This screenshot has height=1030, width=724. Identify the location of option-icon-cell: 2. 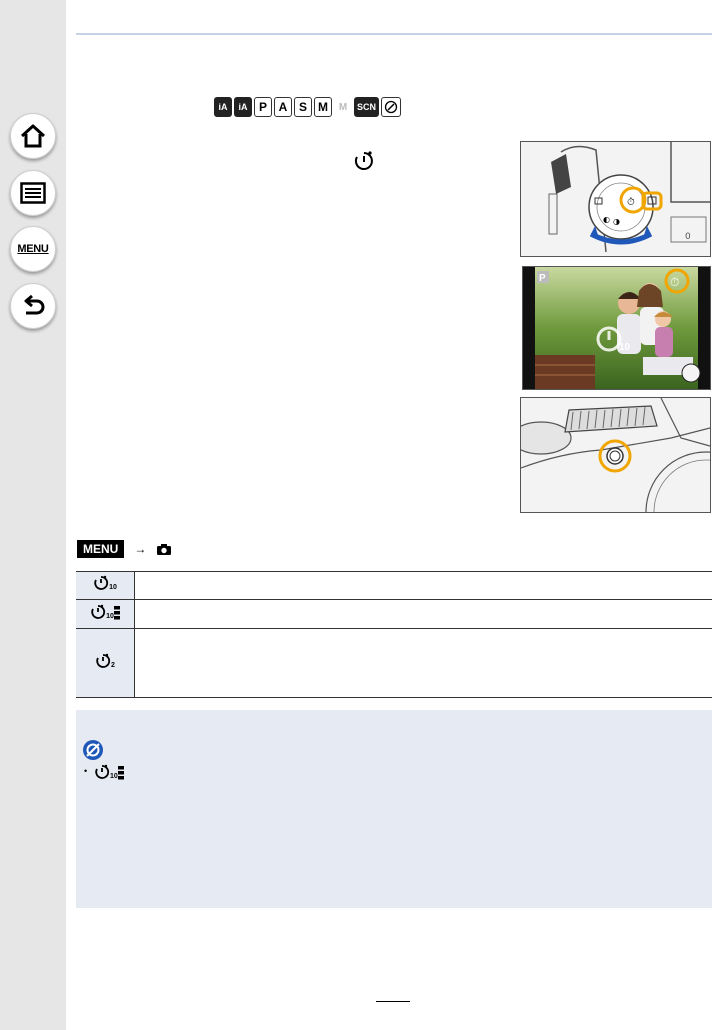
(105, 663).